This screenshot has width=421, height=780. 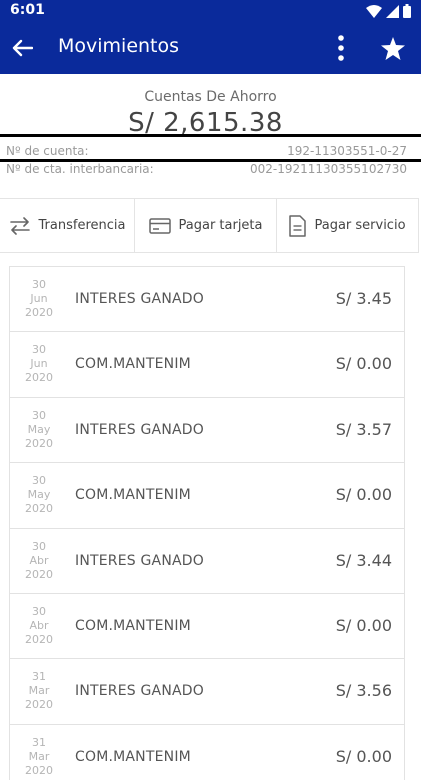 What do you see at coordinates (298, 225) in the screenshot?
I see `document-icon` at bounding box center [298, 225].